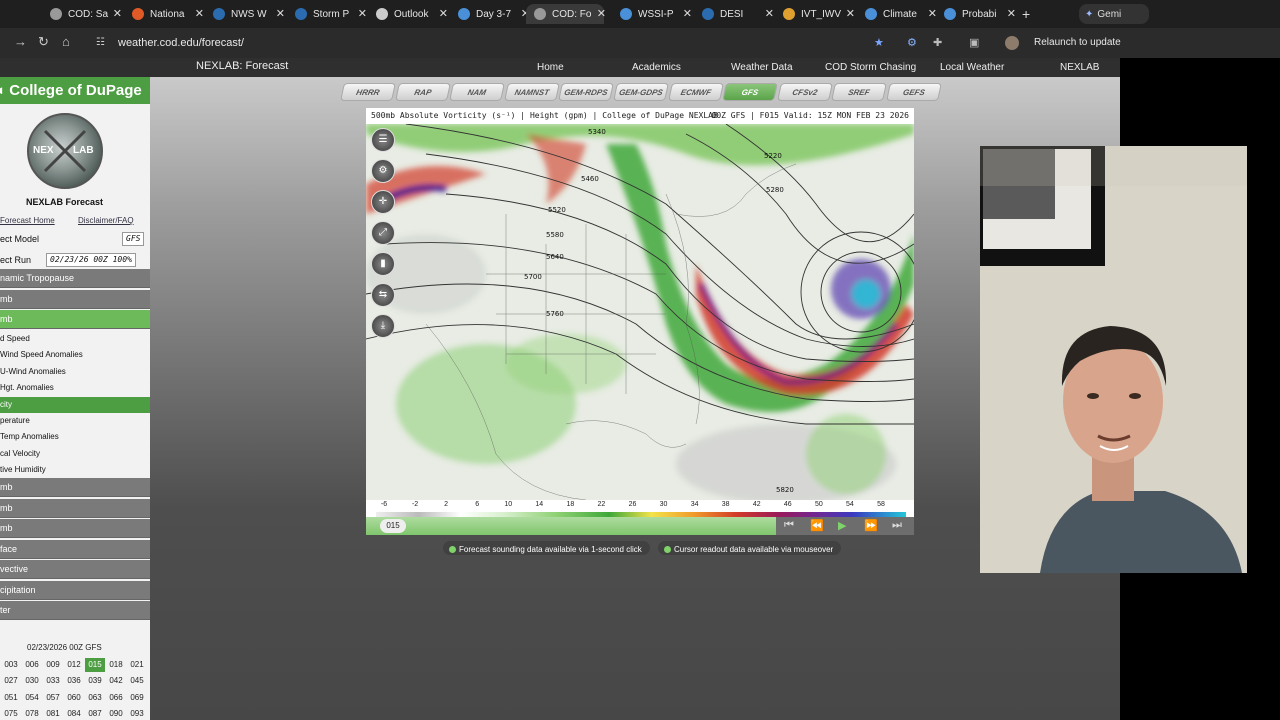 The width and height of the screenshot is (1280, 720). Describe the element at coordinates (870, 67) in the screenshot. I see `nav-storm-chasing: COD Storm Chasing` at that location.